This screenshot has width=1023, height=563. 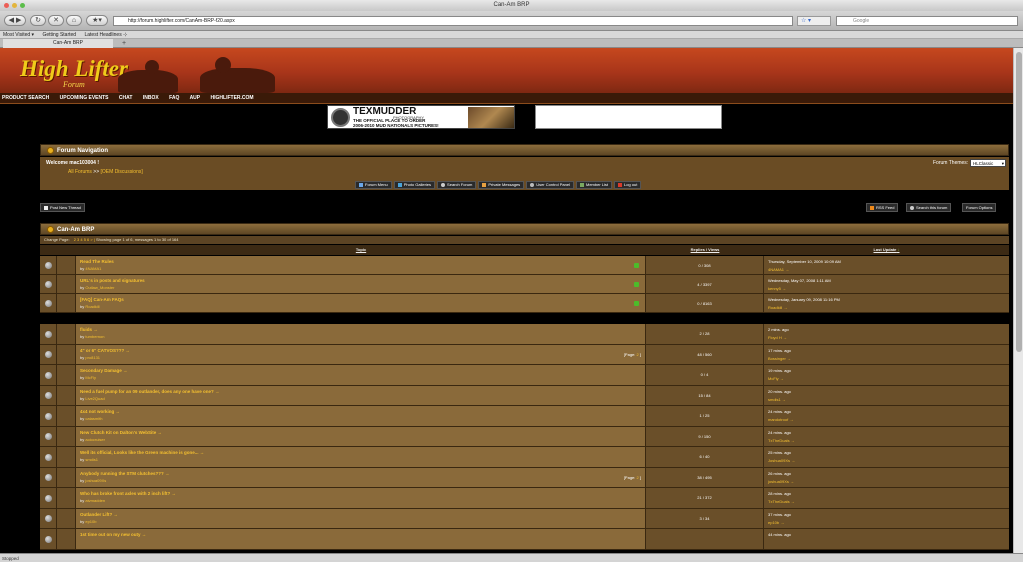 What do you see at coordinates (6, 5) in the screenshot?
I see `close-window-button` at bounding box center [6, 5].